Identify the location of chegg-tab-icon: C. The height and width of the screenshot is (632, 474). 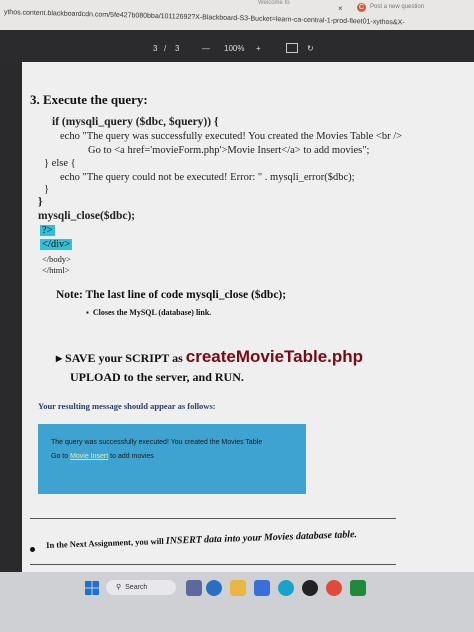
(361, 7).